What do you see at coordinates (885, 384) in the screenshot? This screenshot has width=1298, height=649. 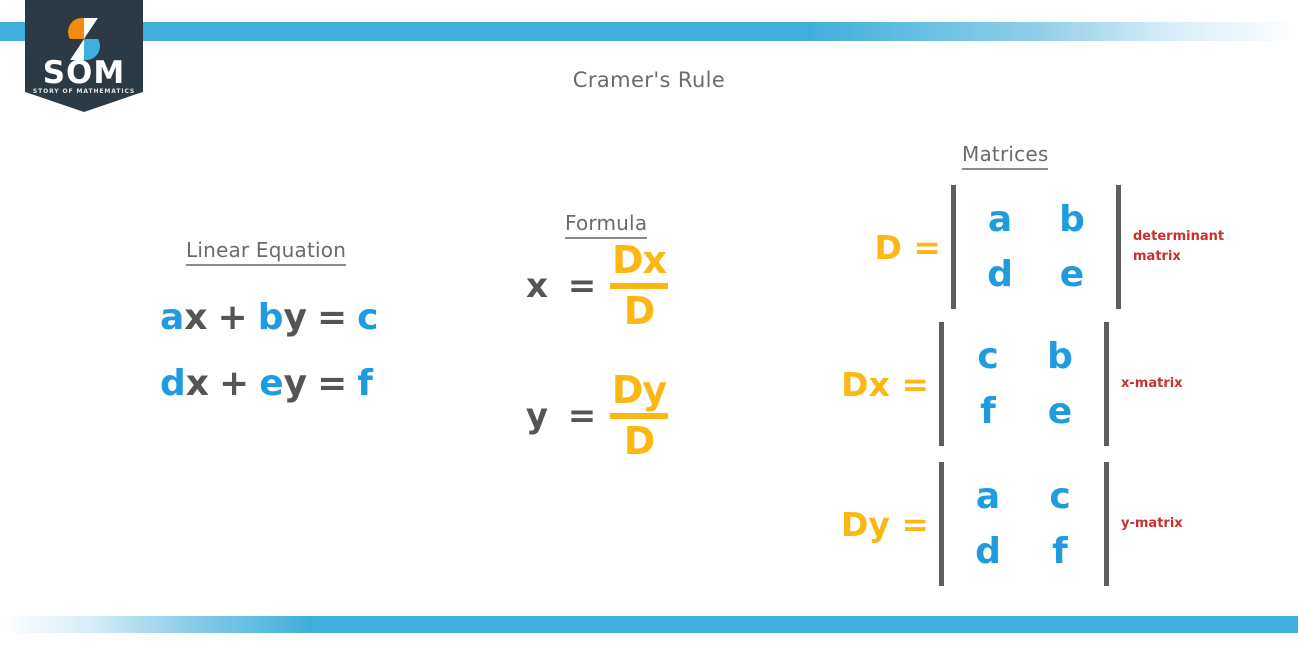 I see `matrix-label-dx: Dx =` at bounding box center [885, 384].